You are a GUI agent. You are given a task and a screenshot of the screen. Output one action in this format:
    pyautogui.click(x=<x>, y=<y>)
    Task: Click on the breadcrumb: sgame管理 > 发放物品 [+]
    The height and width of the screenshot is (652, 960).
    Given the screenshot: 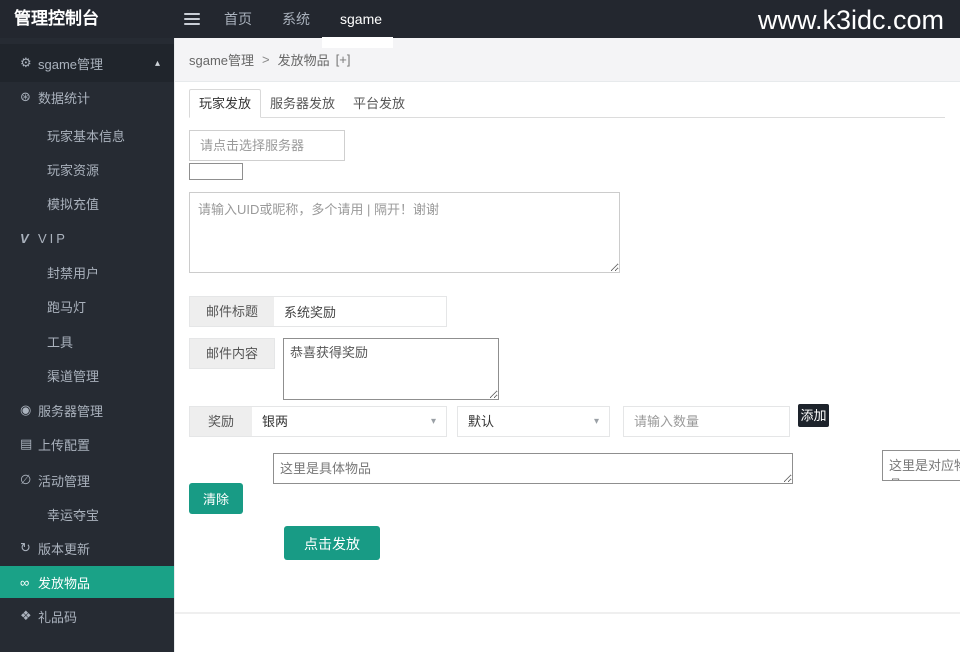 What is the action you would take?
    pyautogui.click(x=567, y=60)
    